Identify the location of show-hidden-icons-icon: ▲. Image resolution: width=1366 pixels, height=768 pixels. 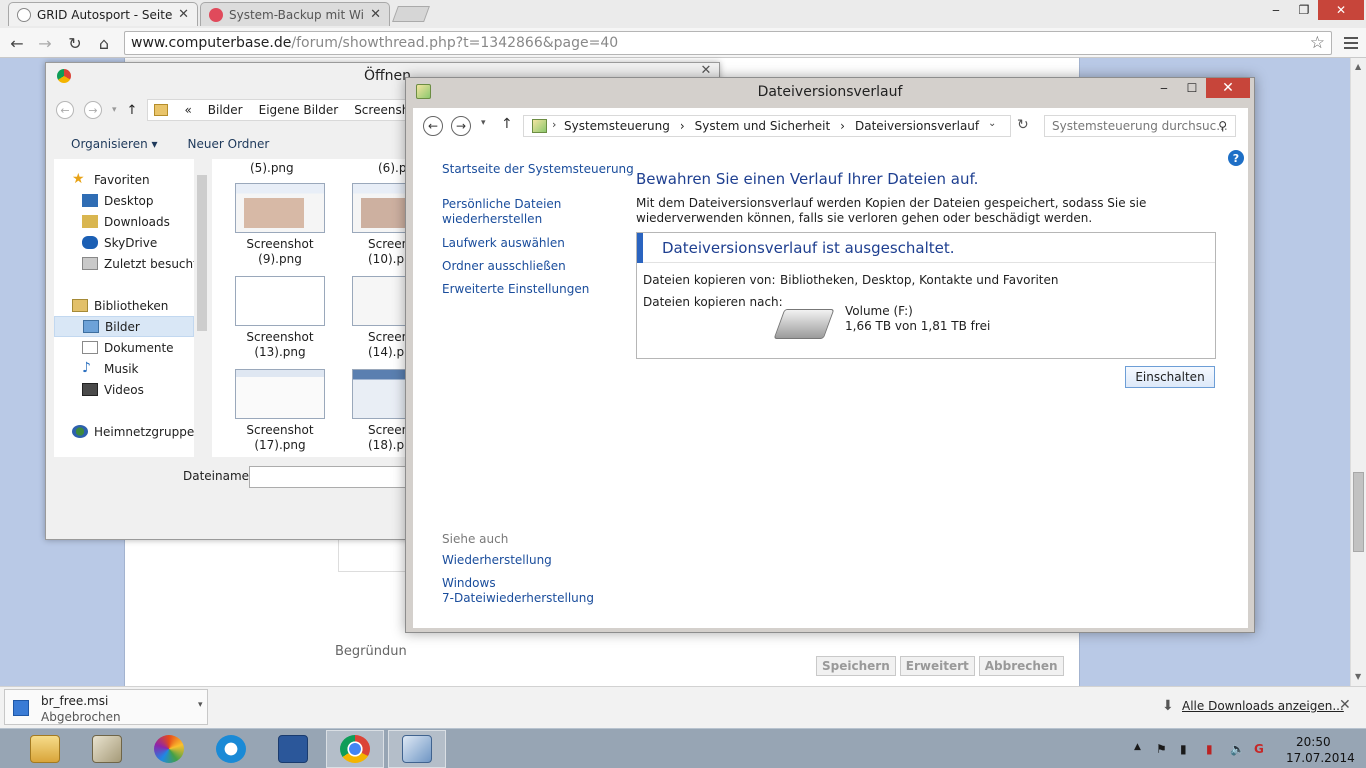
(1137, 747).